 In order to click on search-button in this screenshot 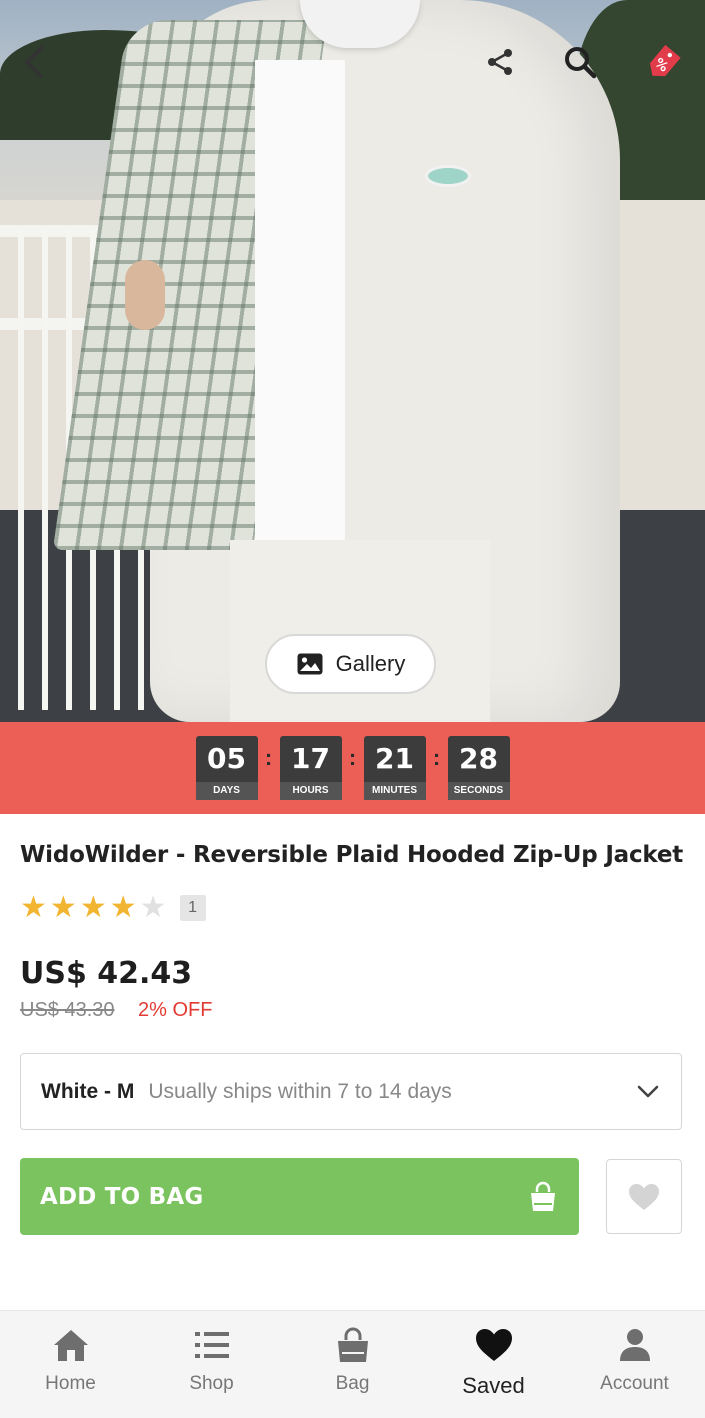, I will do `click(580, 62)`.